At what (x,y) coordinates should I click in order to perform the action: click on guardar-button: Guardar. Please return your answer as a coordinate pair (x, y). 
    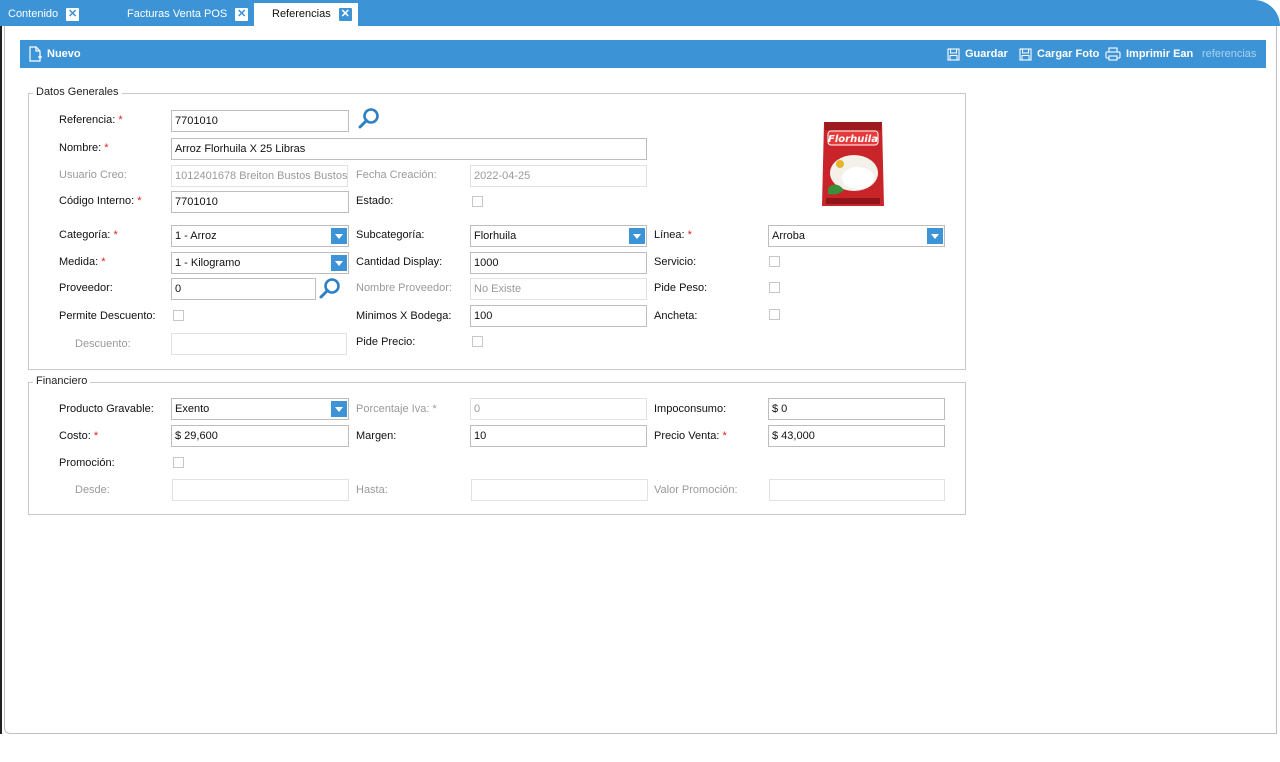
    Looking at the image, I should click on (977, 54).